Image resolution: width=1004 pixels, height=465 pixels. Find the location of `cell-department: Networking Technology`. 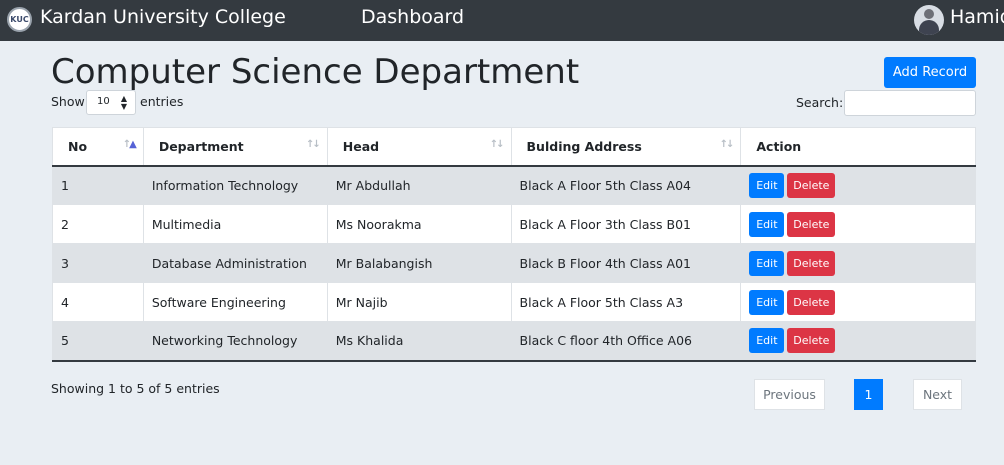

cell-department: Networking Technology is located at coordinates (235, 341).